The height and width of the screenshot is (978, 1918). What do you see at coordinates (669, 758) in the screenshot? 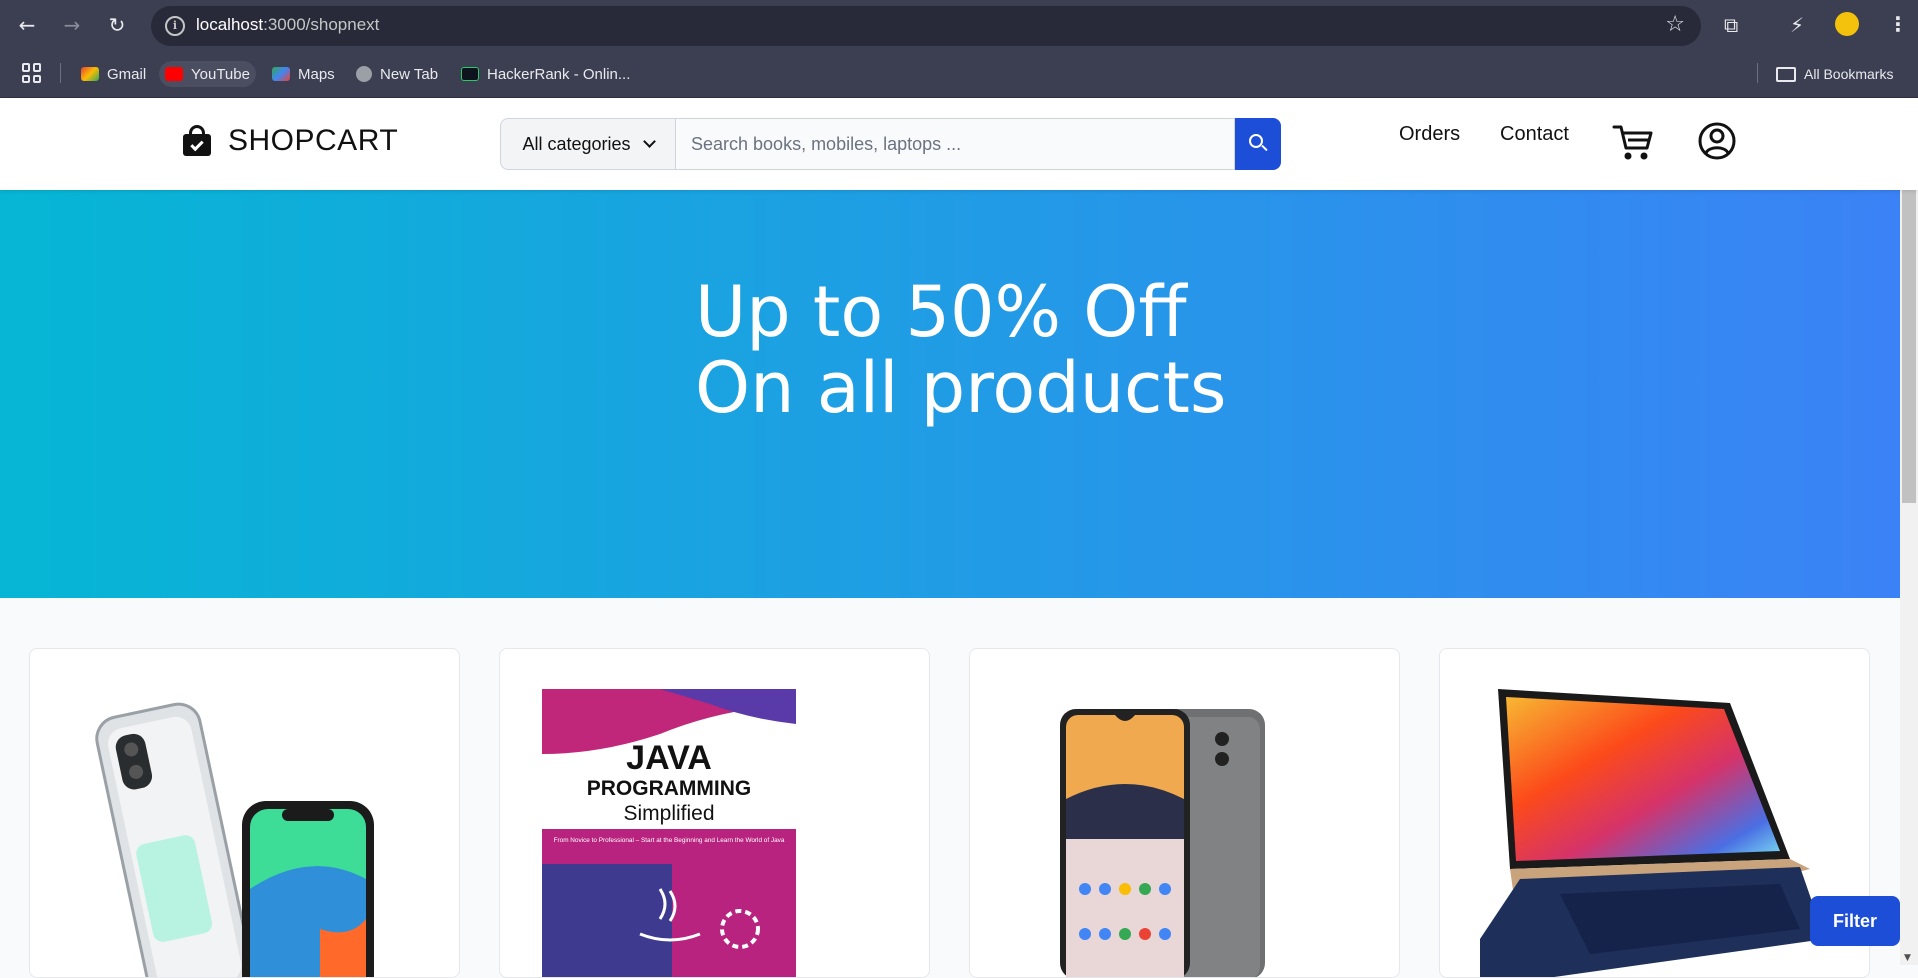
I see `book-title: JAVA` at bounding box center [669, 758].